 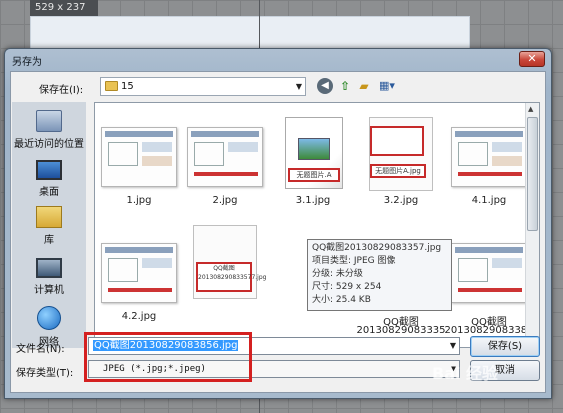 What do you see at coordinates (45, 373) in the screenshot?
I see `file-type-label: 保存类型(T):` at bounding box center [45, 373].